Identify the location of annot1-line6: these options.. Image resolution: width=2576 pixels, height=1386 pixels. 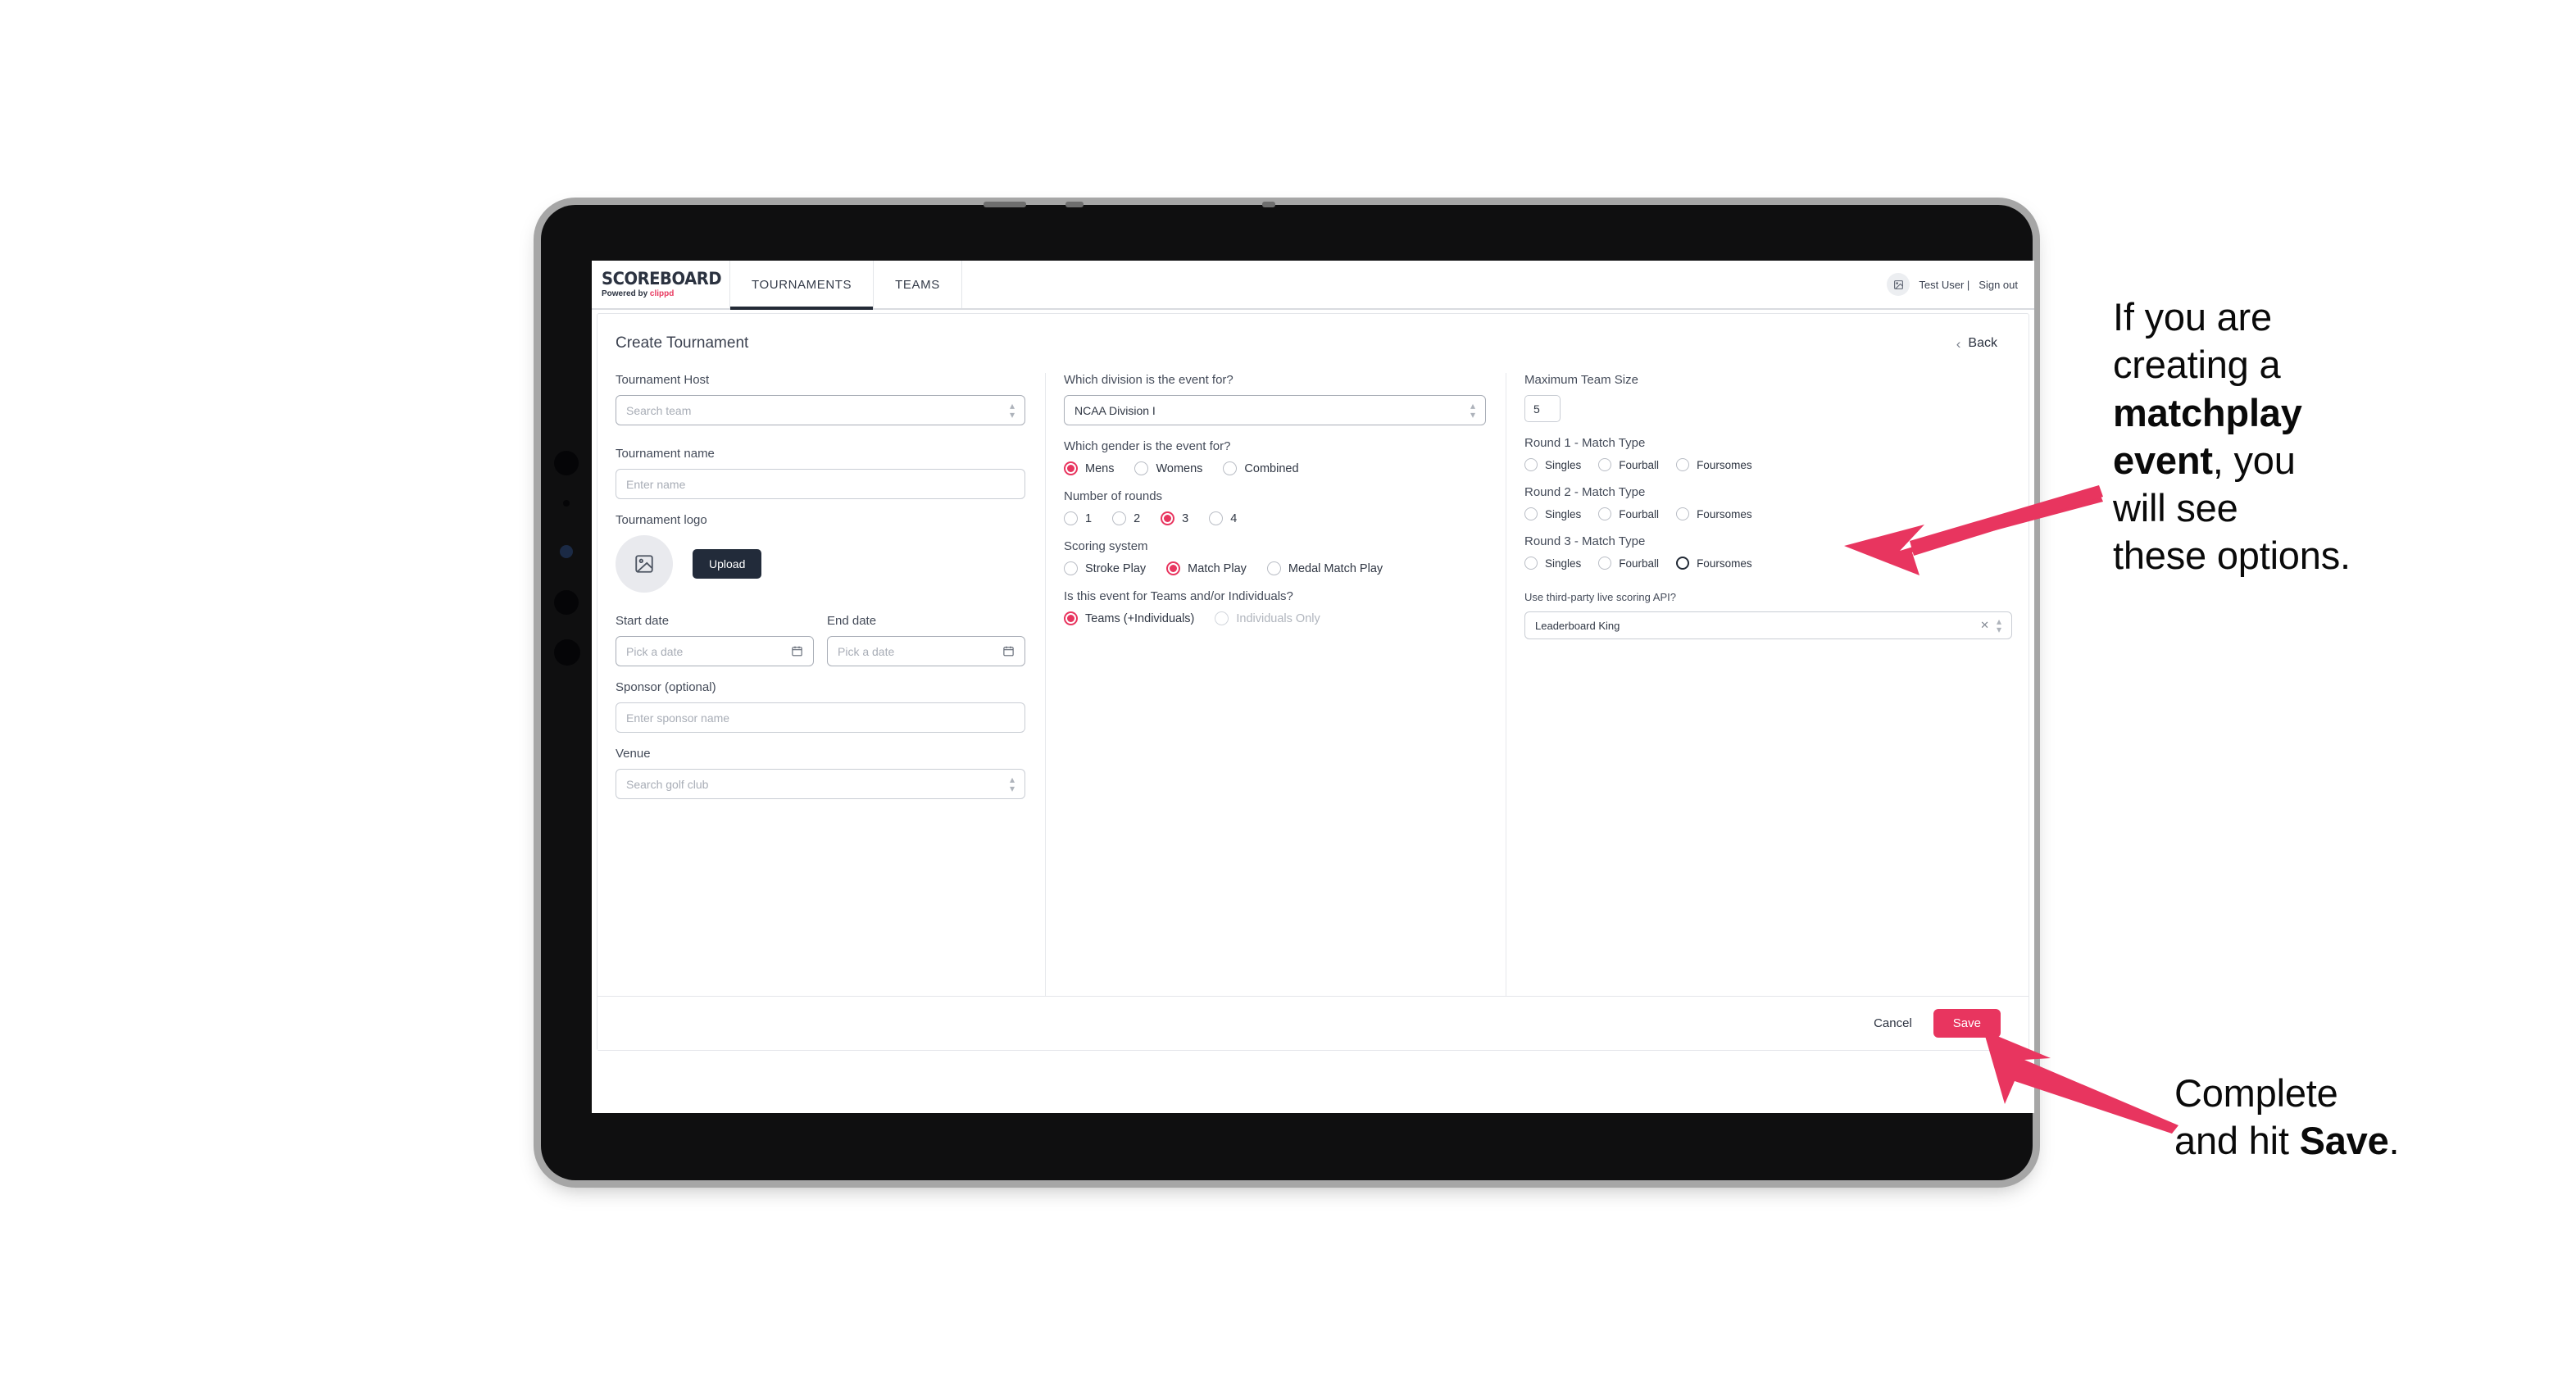
(2232, 556).